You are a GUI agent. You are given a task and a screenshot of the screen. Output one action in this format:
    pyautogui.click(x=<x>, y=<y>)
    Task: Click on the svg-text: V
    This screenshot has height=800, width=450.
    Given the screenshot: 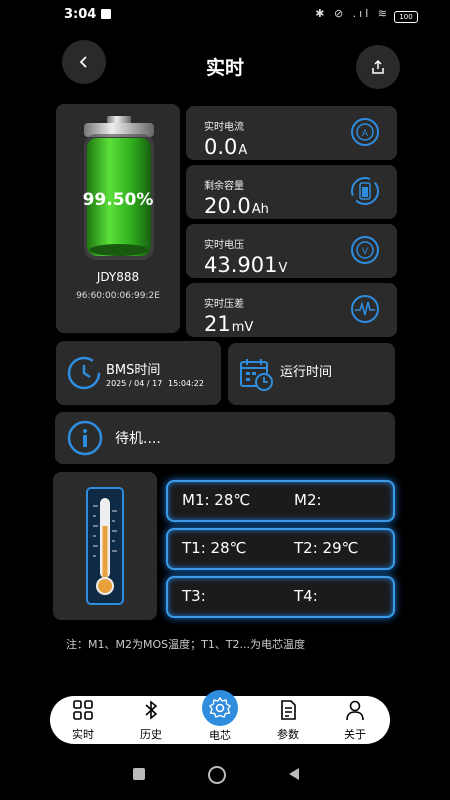 What is the action you would take?
    pyautogui.click(x=365, y=252)
    